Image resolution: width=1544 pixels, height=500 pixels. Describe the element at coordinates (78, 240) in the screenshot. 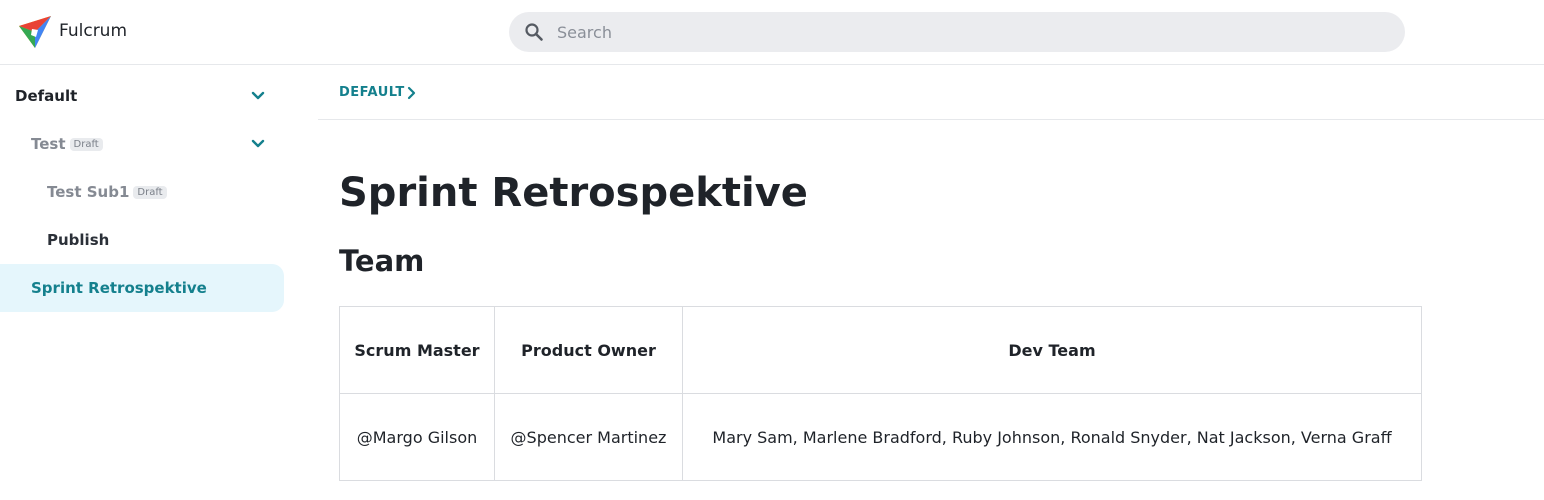

I see `sidebar-item-label: Publish` at that location.